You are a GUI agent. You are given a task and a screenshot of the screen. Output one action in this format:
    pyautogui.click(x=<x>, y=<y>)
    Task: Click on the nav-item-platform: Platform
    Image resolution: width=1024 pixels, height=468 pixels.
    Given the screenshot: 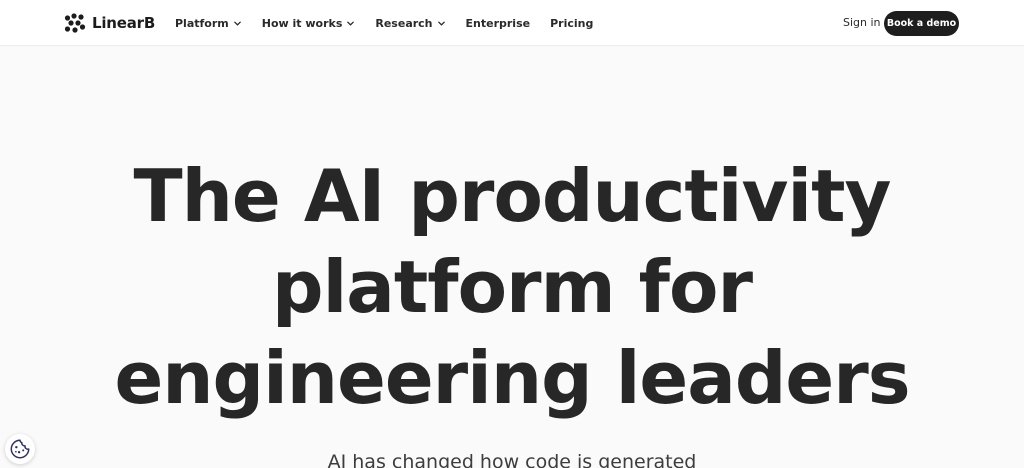 What is the action you would take?
    pyautogui.click(x=208, y=23)
    